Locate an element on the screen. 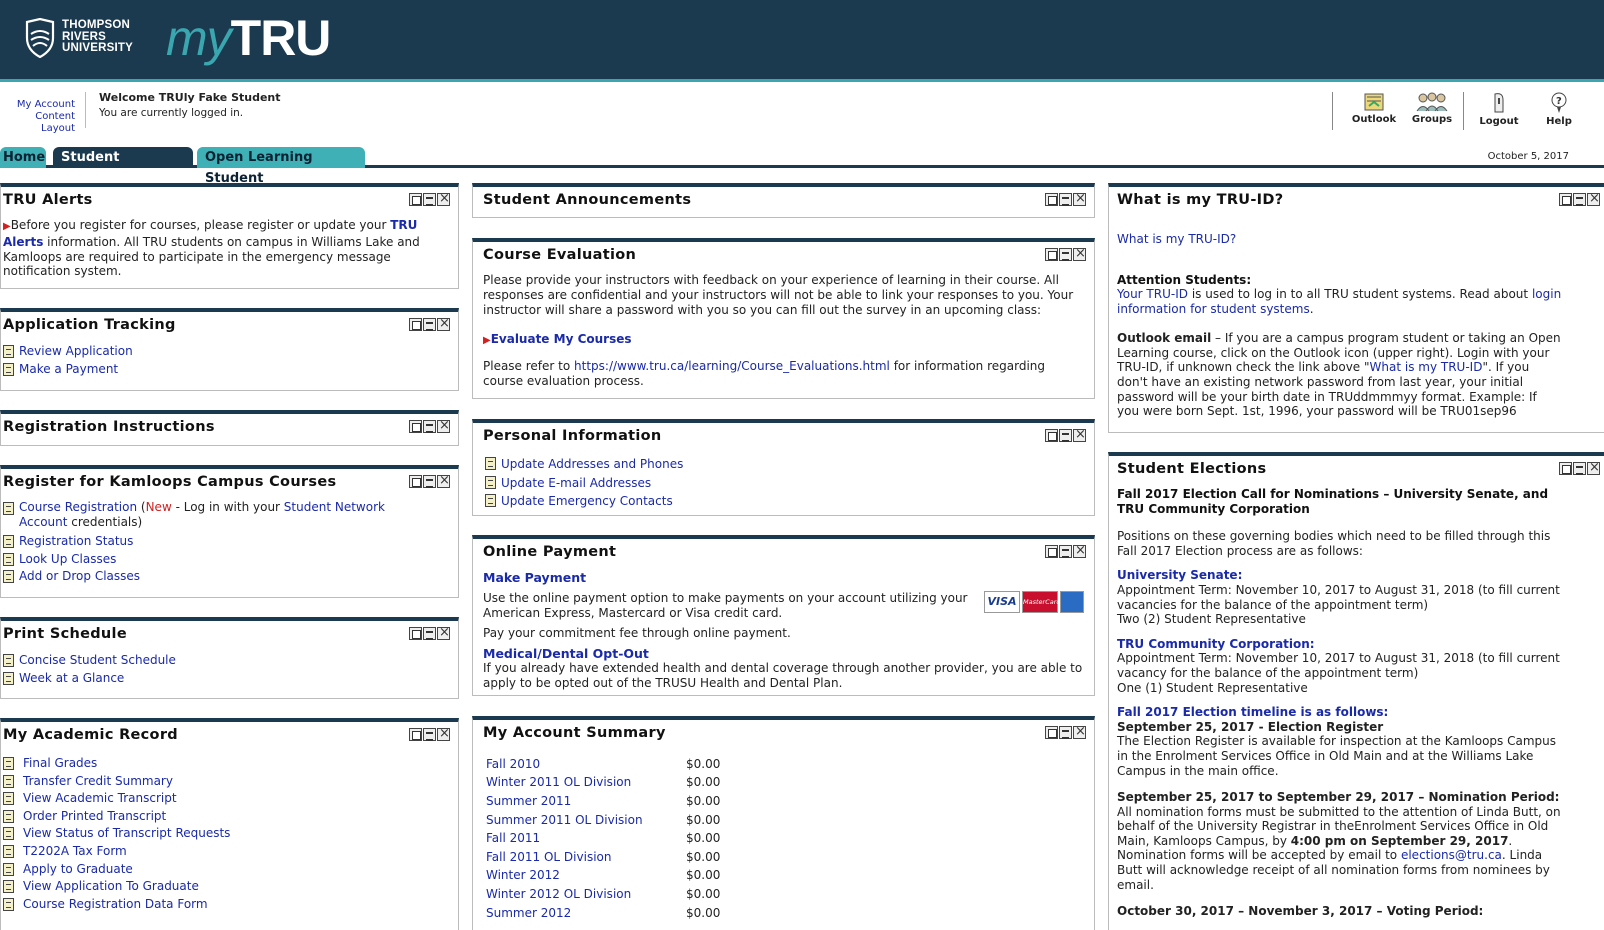 This screenshot has height=930, width=1604. list-item: Apply to Graduate is located at coordinates (116, 870).